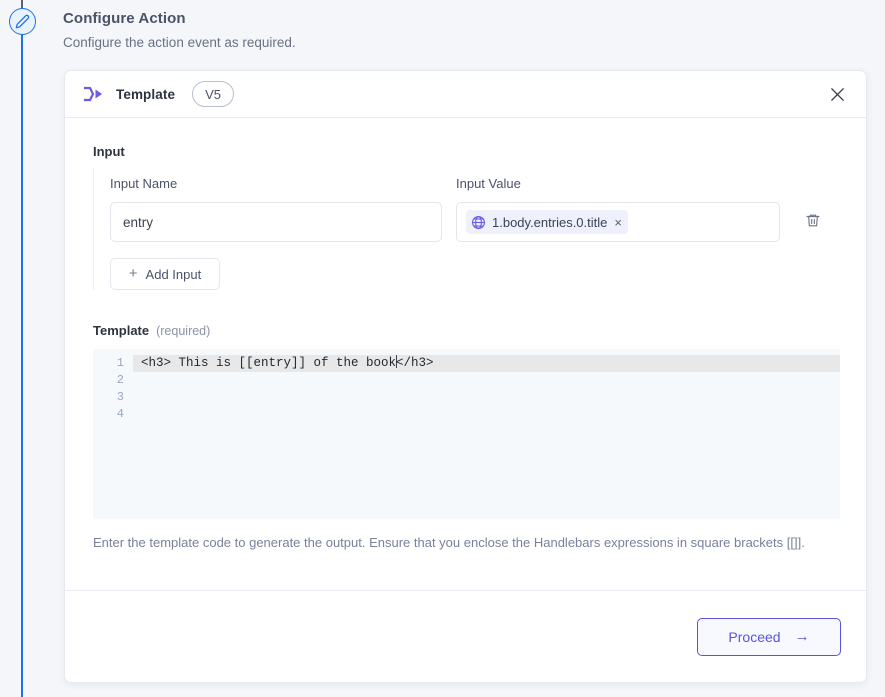  What do you see at coordinates (173, 274) in the screenshot?
I see `add-input-label: Add Input` at bounding box center [173, 274].